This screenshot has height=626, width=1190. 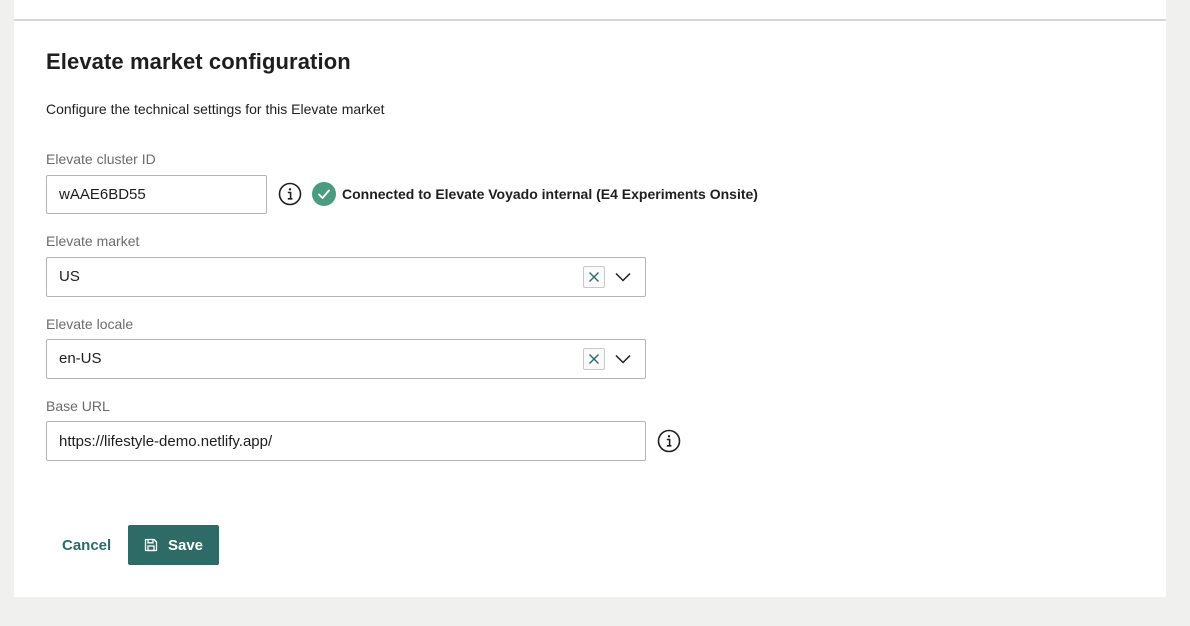 What do you see at coordinates (346, 359) in the screenshot?
I see `locale-select: en-US` at bounding box center [346, 359].